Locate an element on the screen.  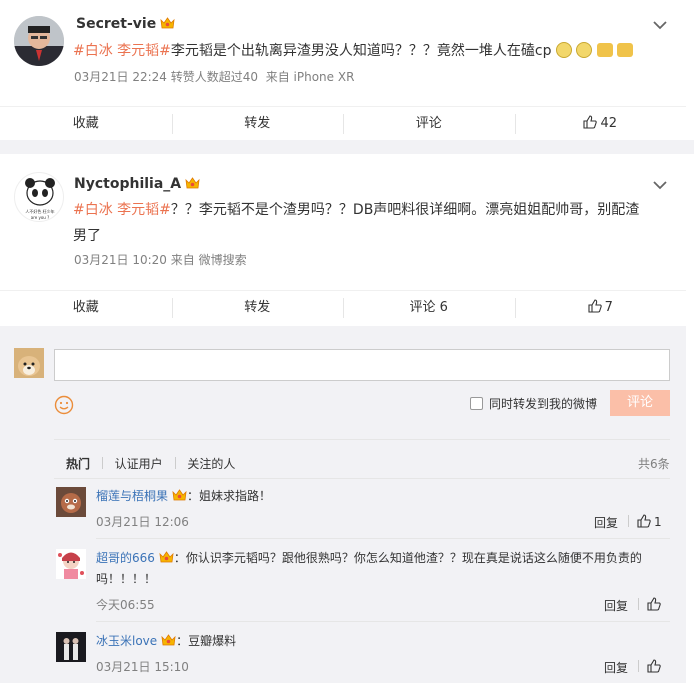
comment-tabs: 热门 认证用户 关注的人 is located at coordinates (150, 463).